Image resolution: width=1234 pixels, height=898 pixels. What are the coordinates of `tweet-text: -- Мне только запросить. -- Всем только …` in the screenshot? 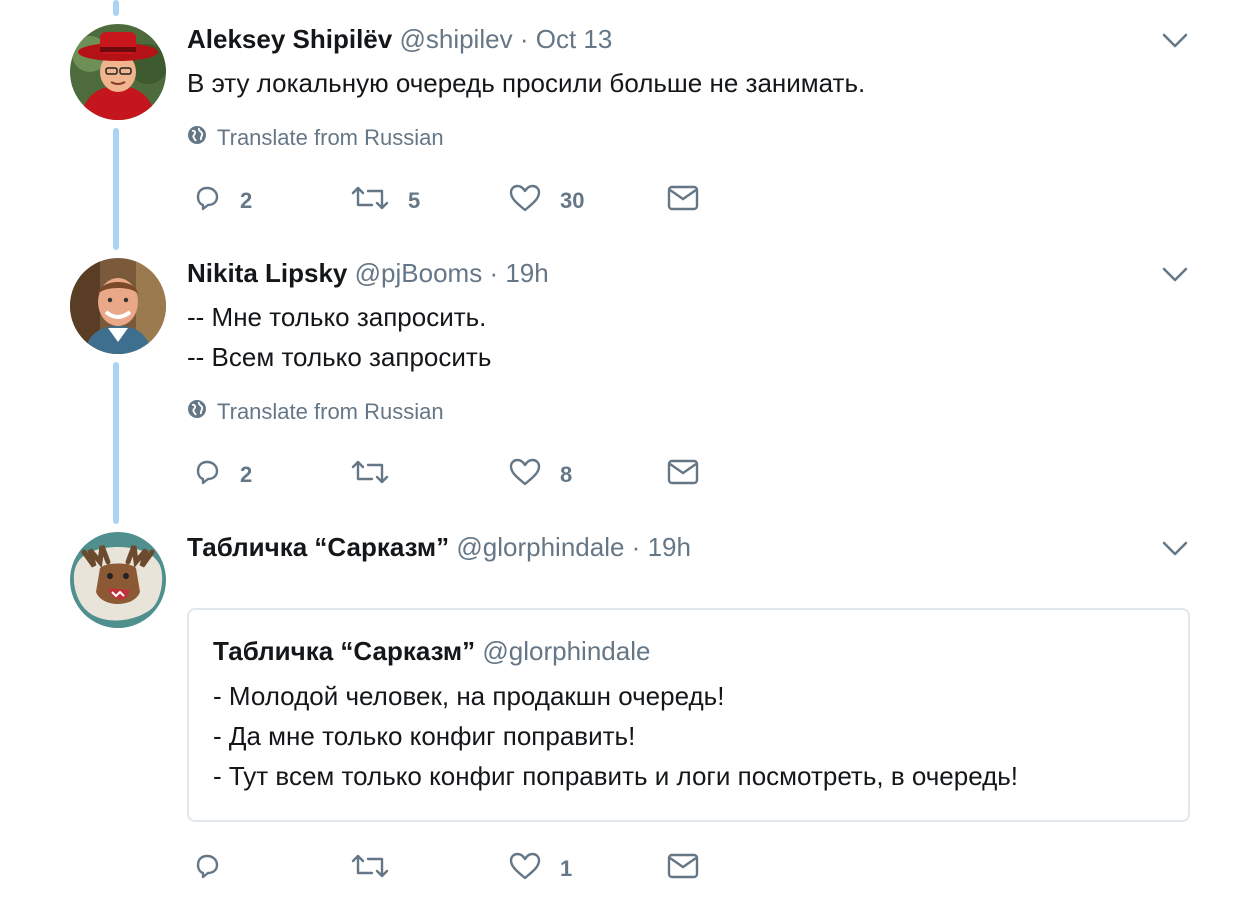 It's located at (688, 337).